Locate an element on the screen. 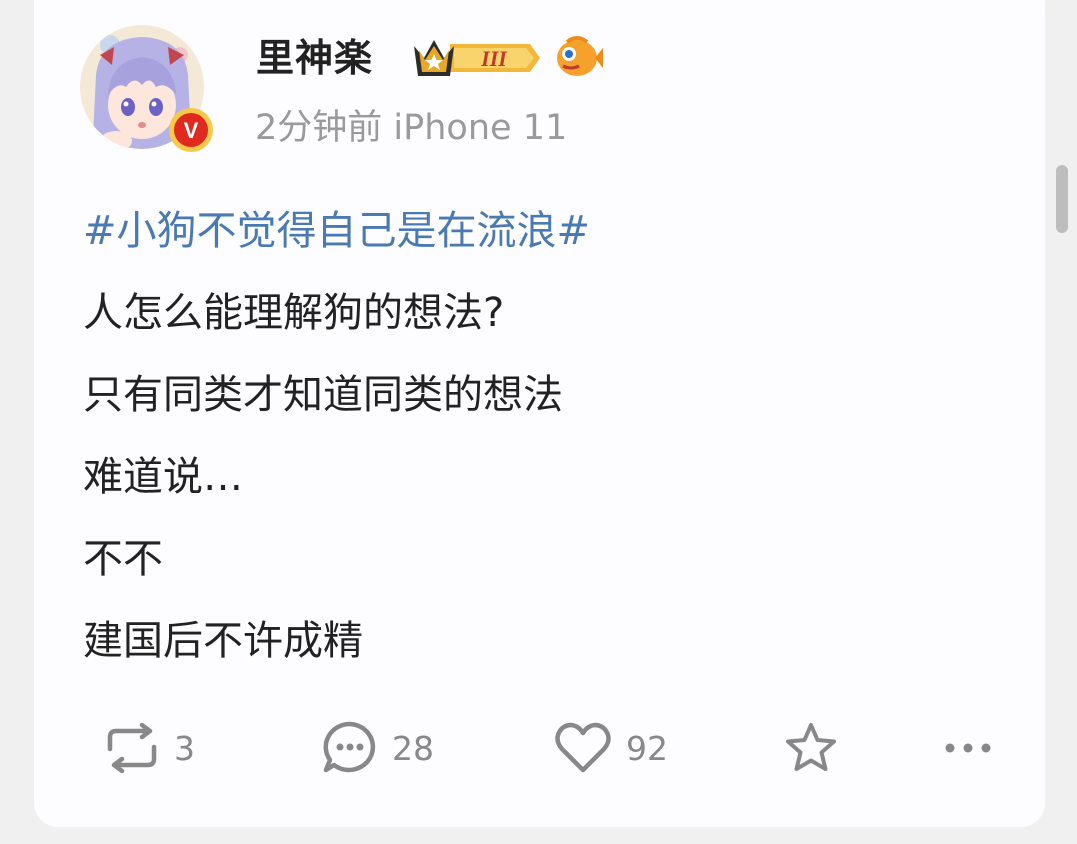 The image size is (1077, 844). like-button: 92 is located at coordinates (611, 748).